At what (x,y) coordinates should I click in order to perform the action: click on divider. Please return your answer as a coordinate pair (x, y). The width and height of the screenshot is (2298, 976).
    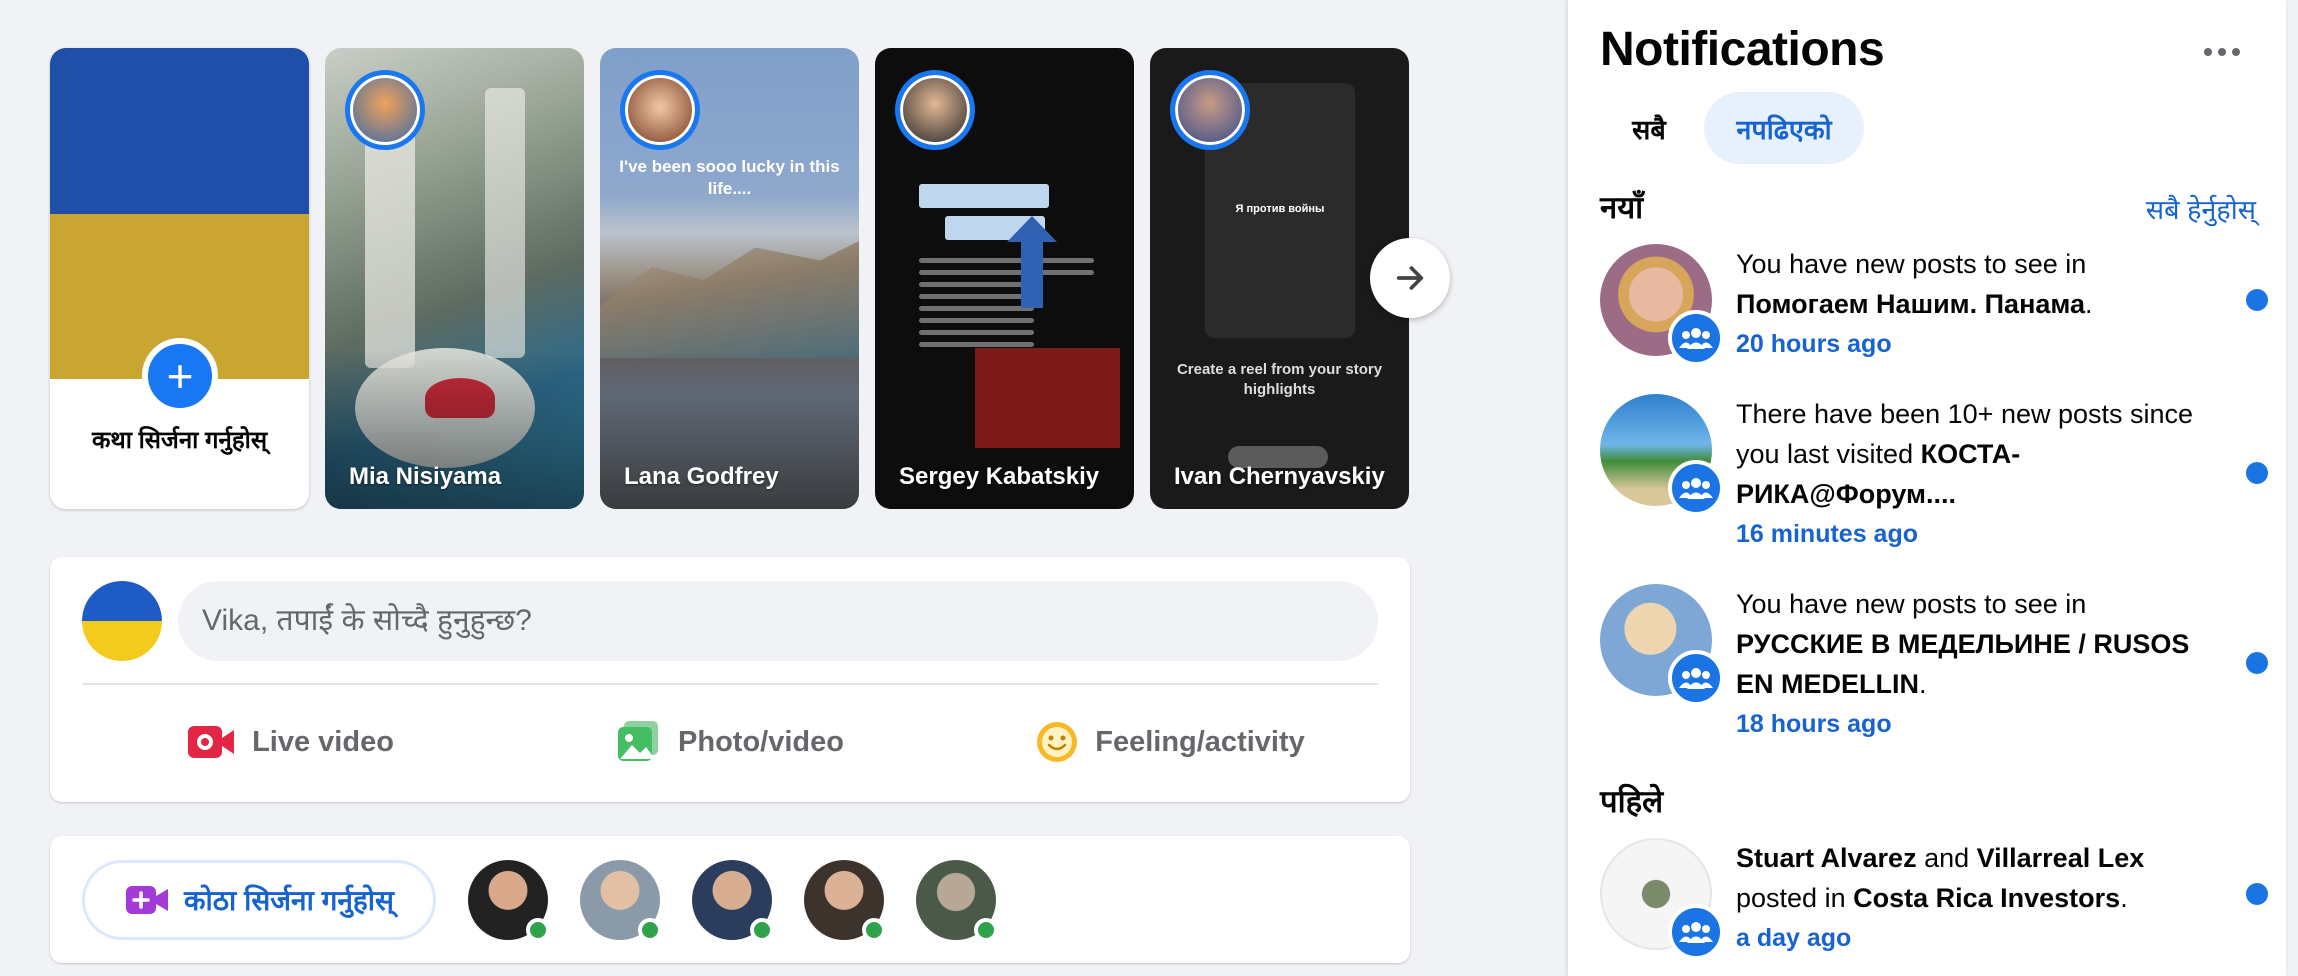
    Looking at the image, I should click on (730, 684).